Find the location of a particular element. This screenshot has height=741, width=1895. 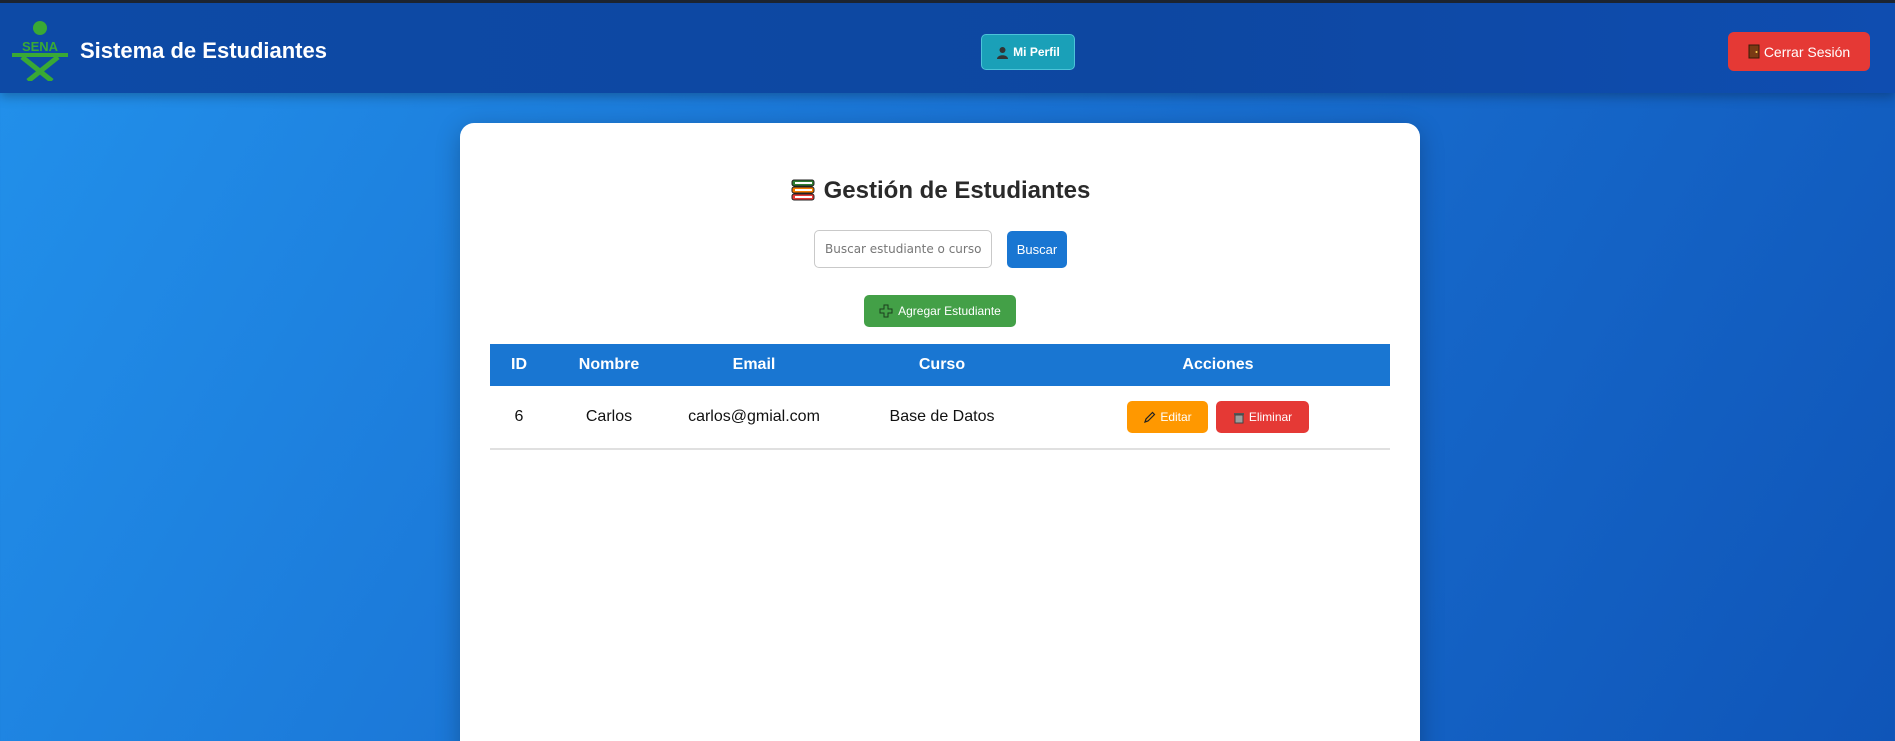

page-title-text: Gestión de Estudiantes is located at coordinates (957, 190).